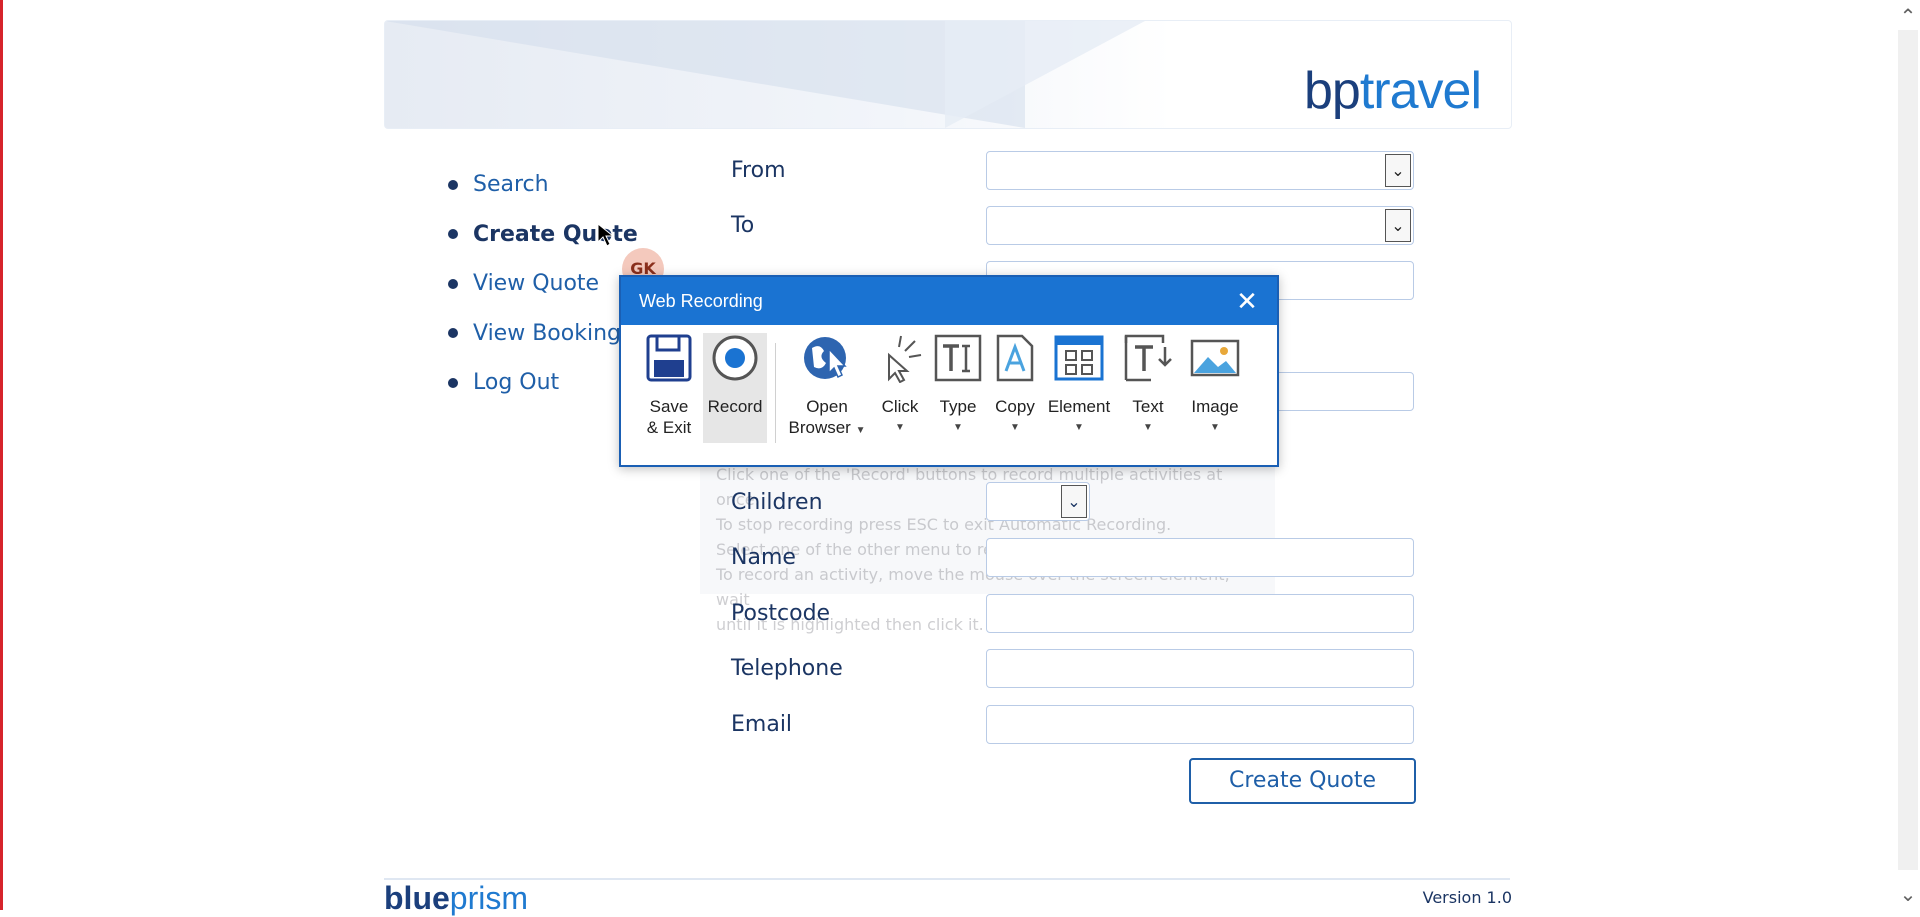 This screenshot has height=917, width=1920. I want to click on children-label: Children, so click(777, 502).